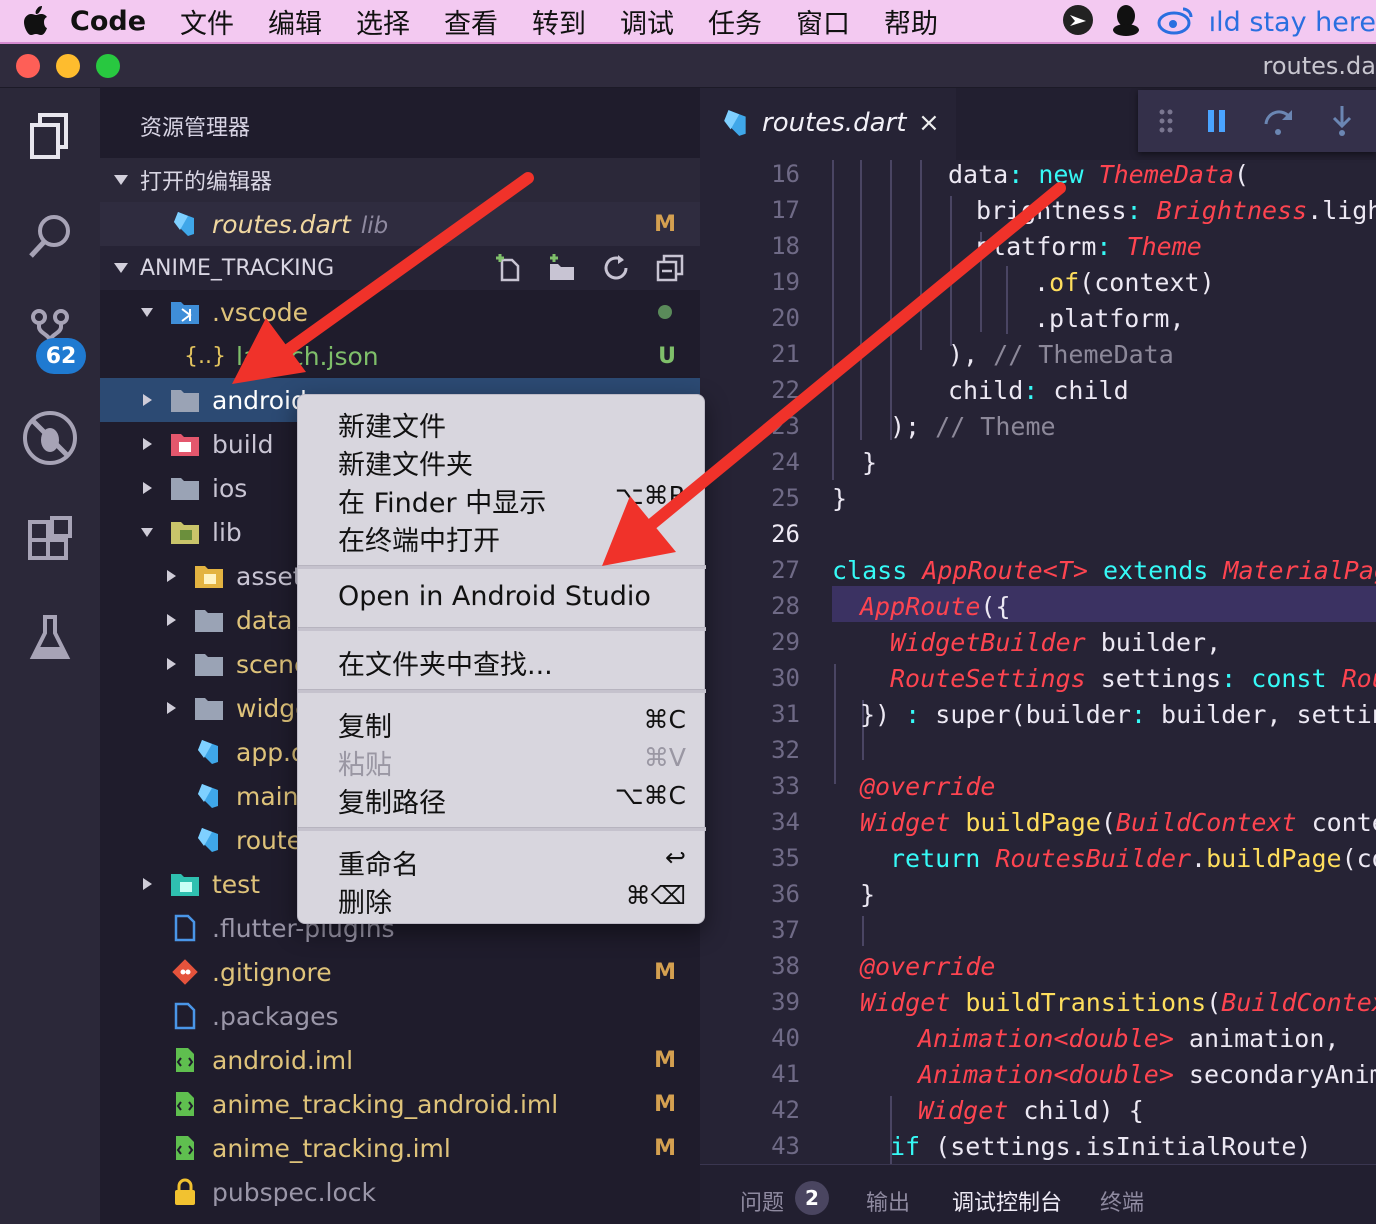  I want to click on menu-help: 帮助, so click(911, 21).